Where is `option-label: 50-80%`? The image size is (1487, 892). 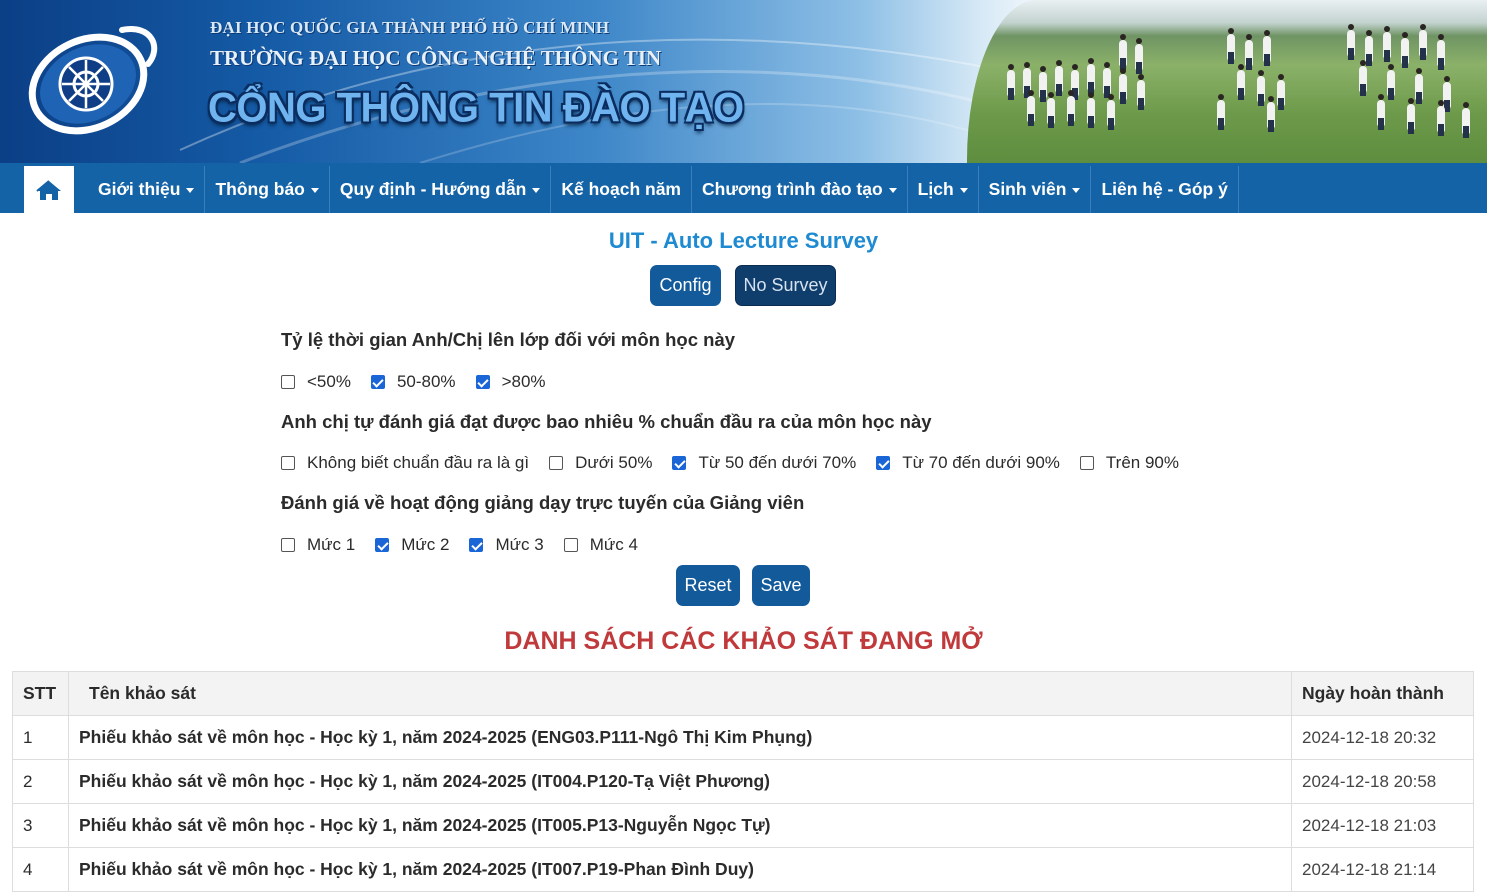 option-label: 50-80% is located at coordinates (426, 381).